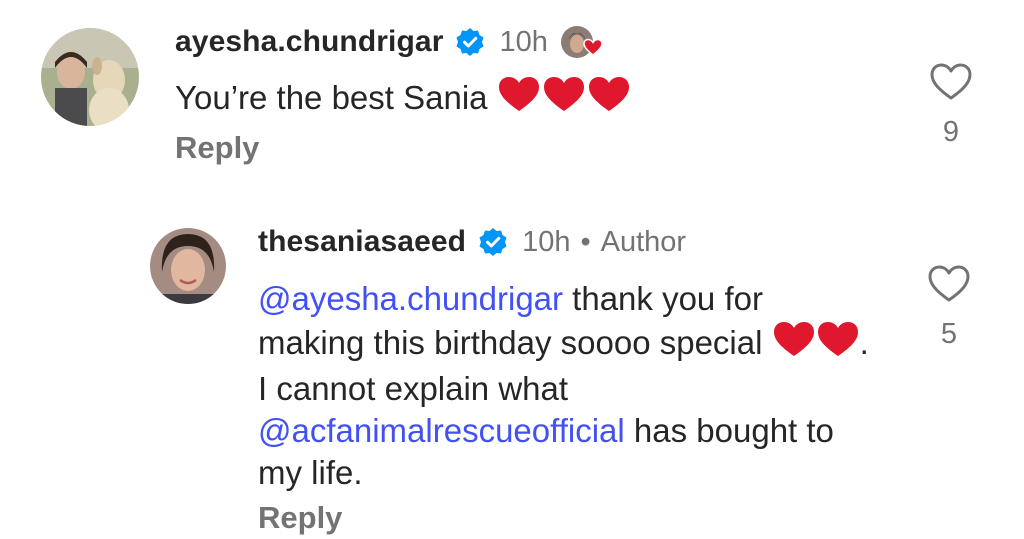 Image resolution: width=1024 pixels, height=539 pixels. I want to click on mention-link: @ayesha.chundrigar, so click(410, 298).